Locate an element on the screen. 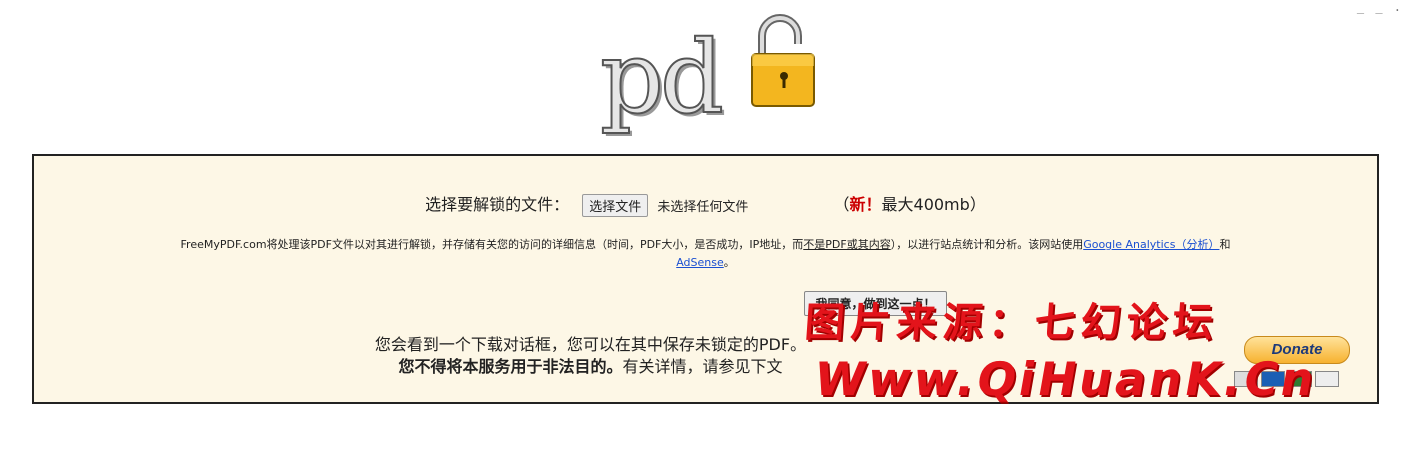 The width and height of the screenshot is (1411, 465). limit-close: ） is located at coordinates (977, 204).